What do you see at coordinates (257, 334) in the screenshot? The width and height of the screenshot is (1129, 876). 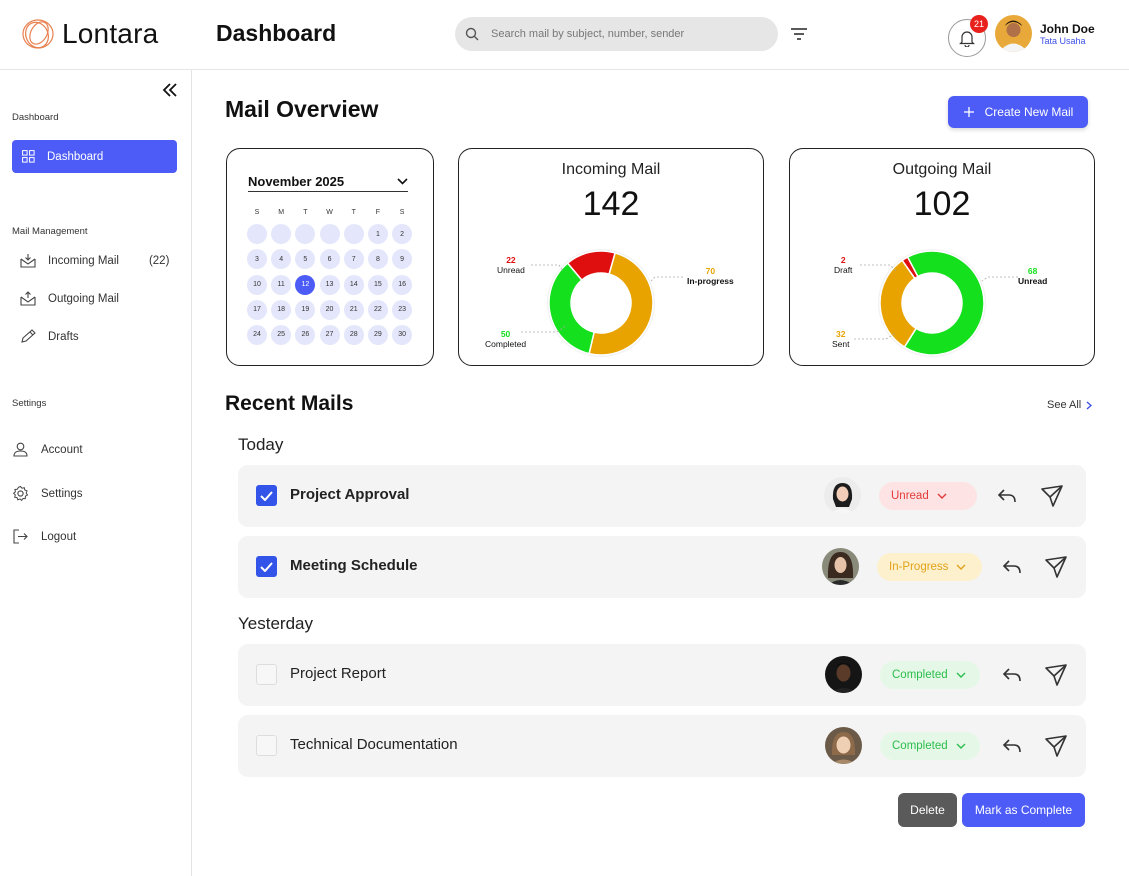 I see `calendar-day: 24` at bounding box center [257, 334].